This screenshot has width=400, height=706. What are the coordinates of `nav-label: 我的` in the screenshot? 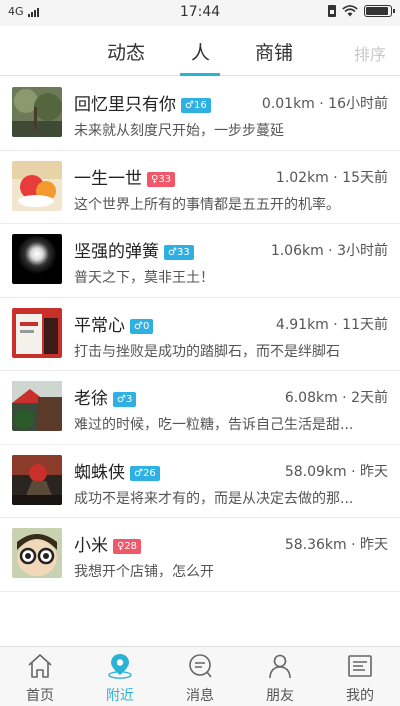 It's located at (360, 696).